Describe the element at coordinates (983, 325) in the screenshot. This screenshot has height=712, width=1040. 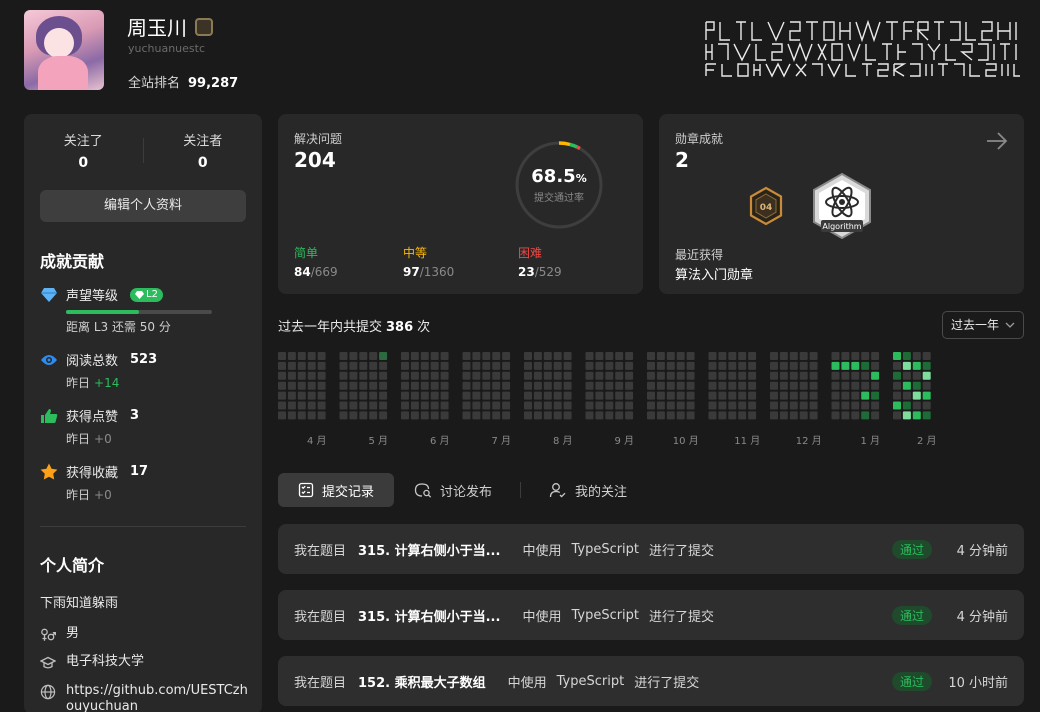
I see `range-select: 过去一年` at that location.